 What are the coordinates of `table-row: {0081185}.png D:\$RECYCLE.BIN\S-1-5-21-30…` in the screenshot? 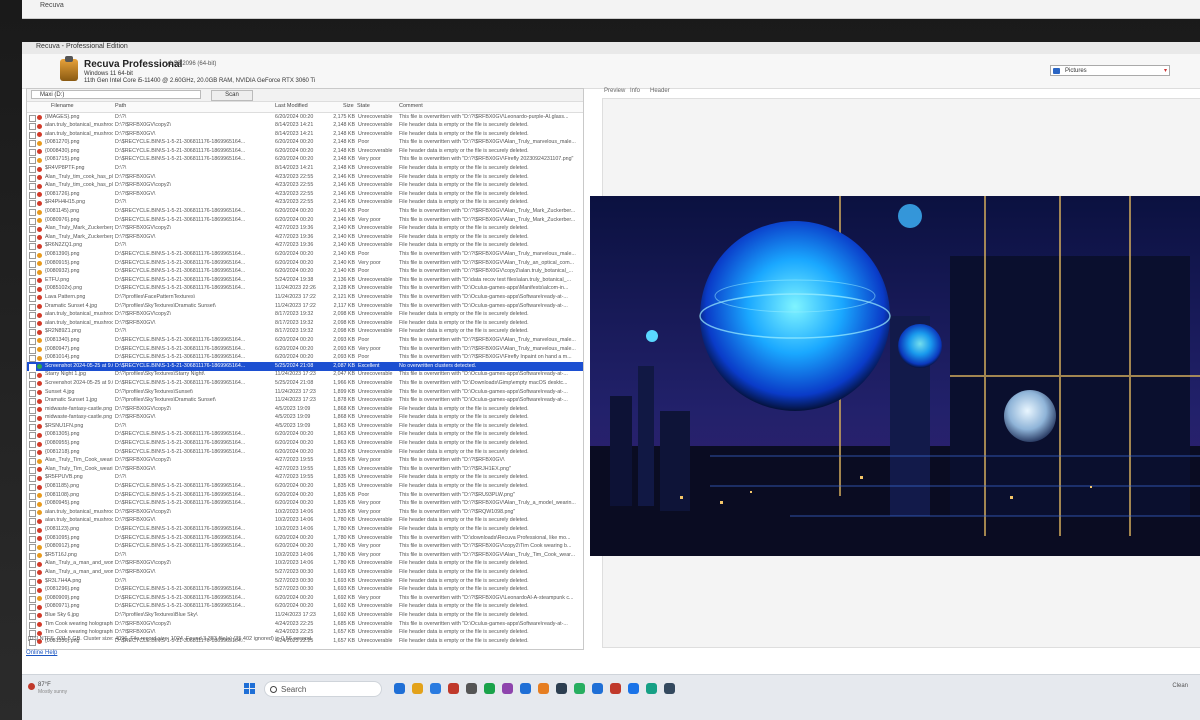 It's located at (305, 487).